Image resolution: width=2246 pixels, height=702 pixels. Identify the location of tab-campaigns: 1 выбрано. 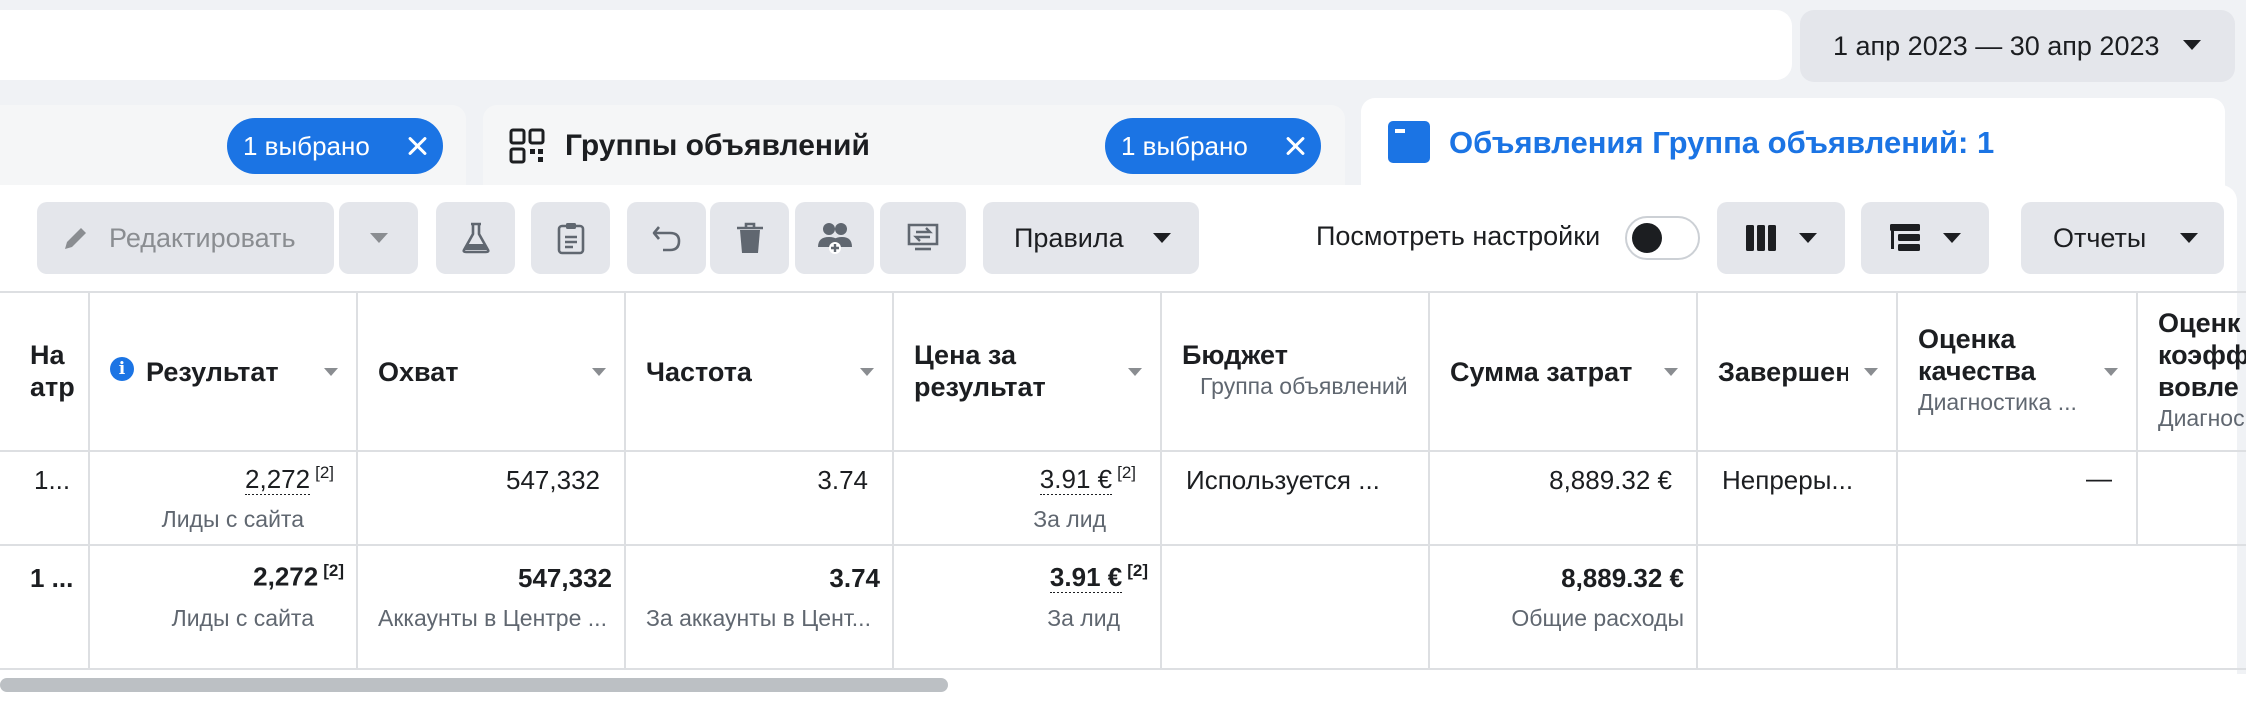
(233, 146).